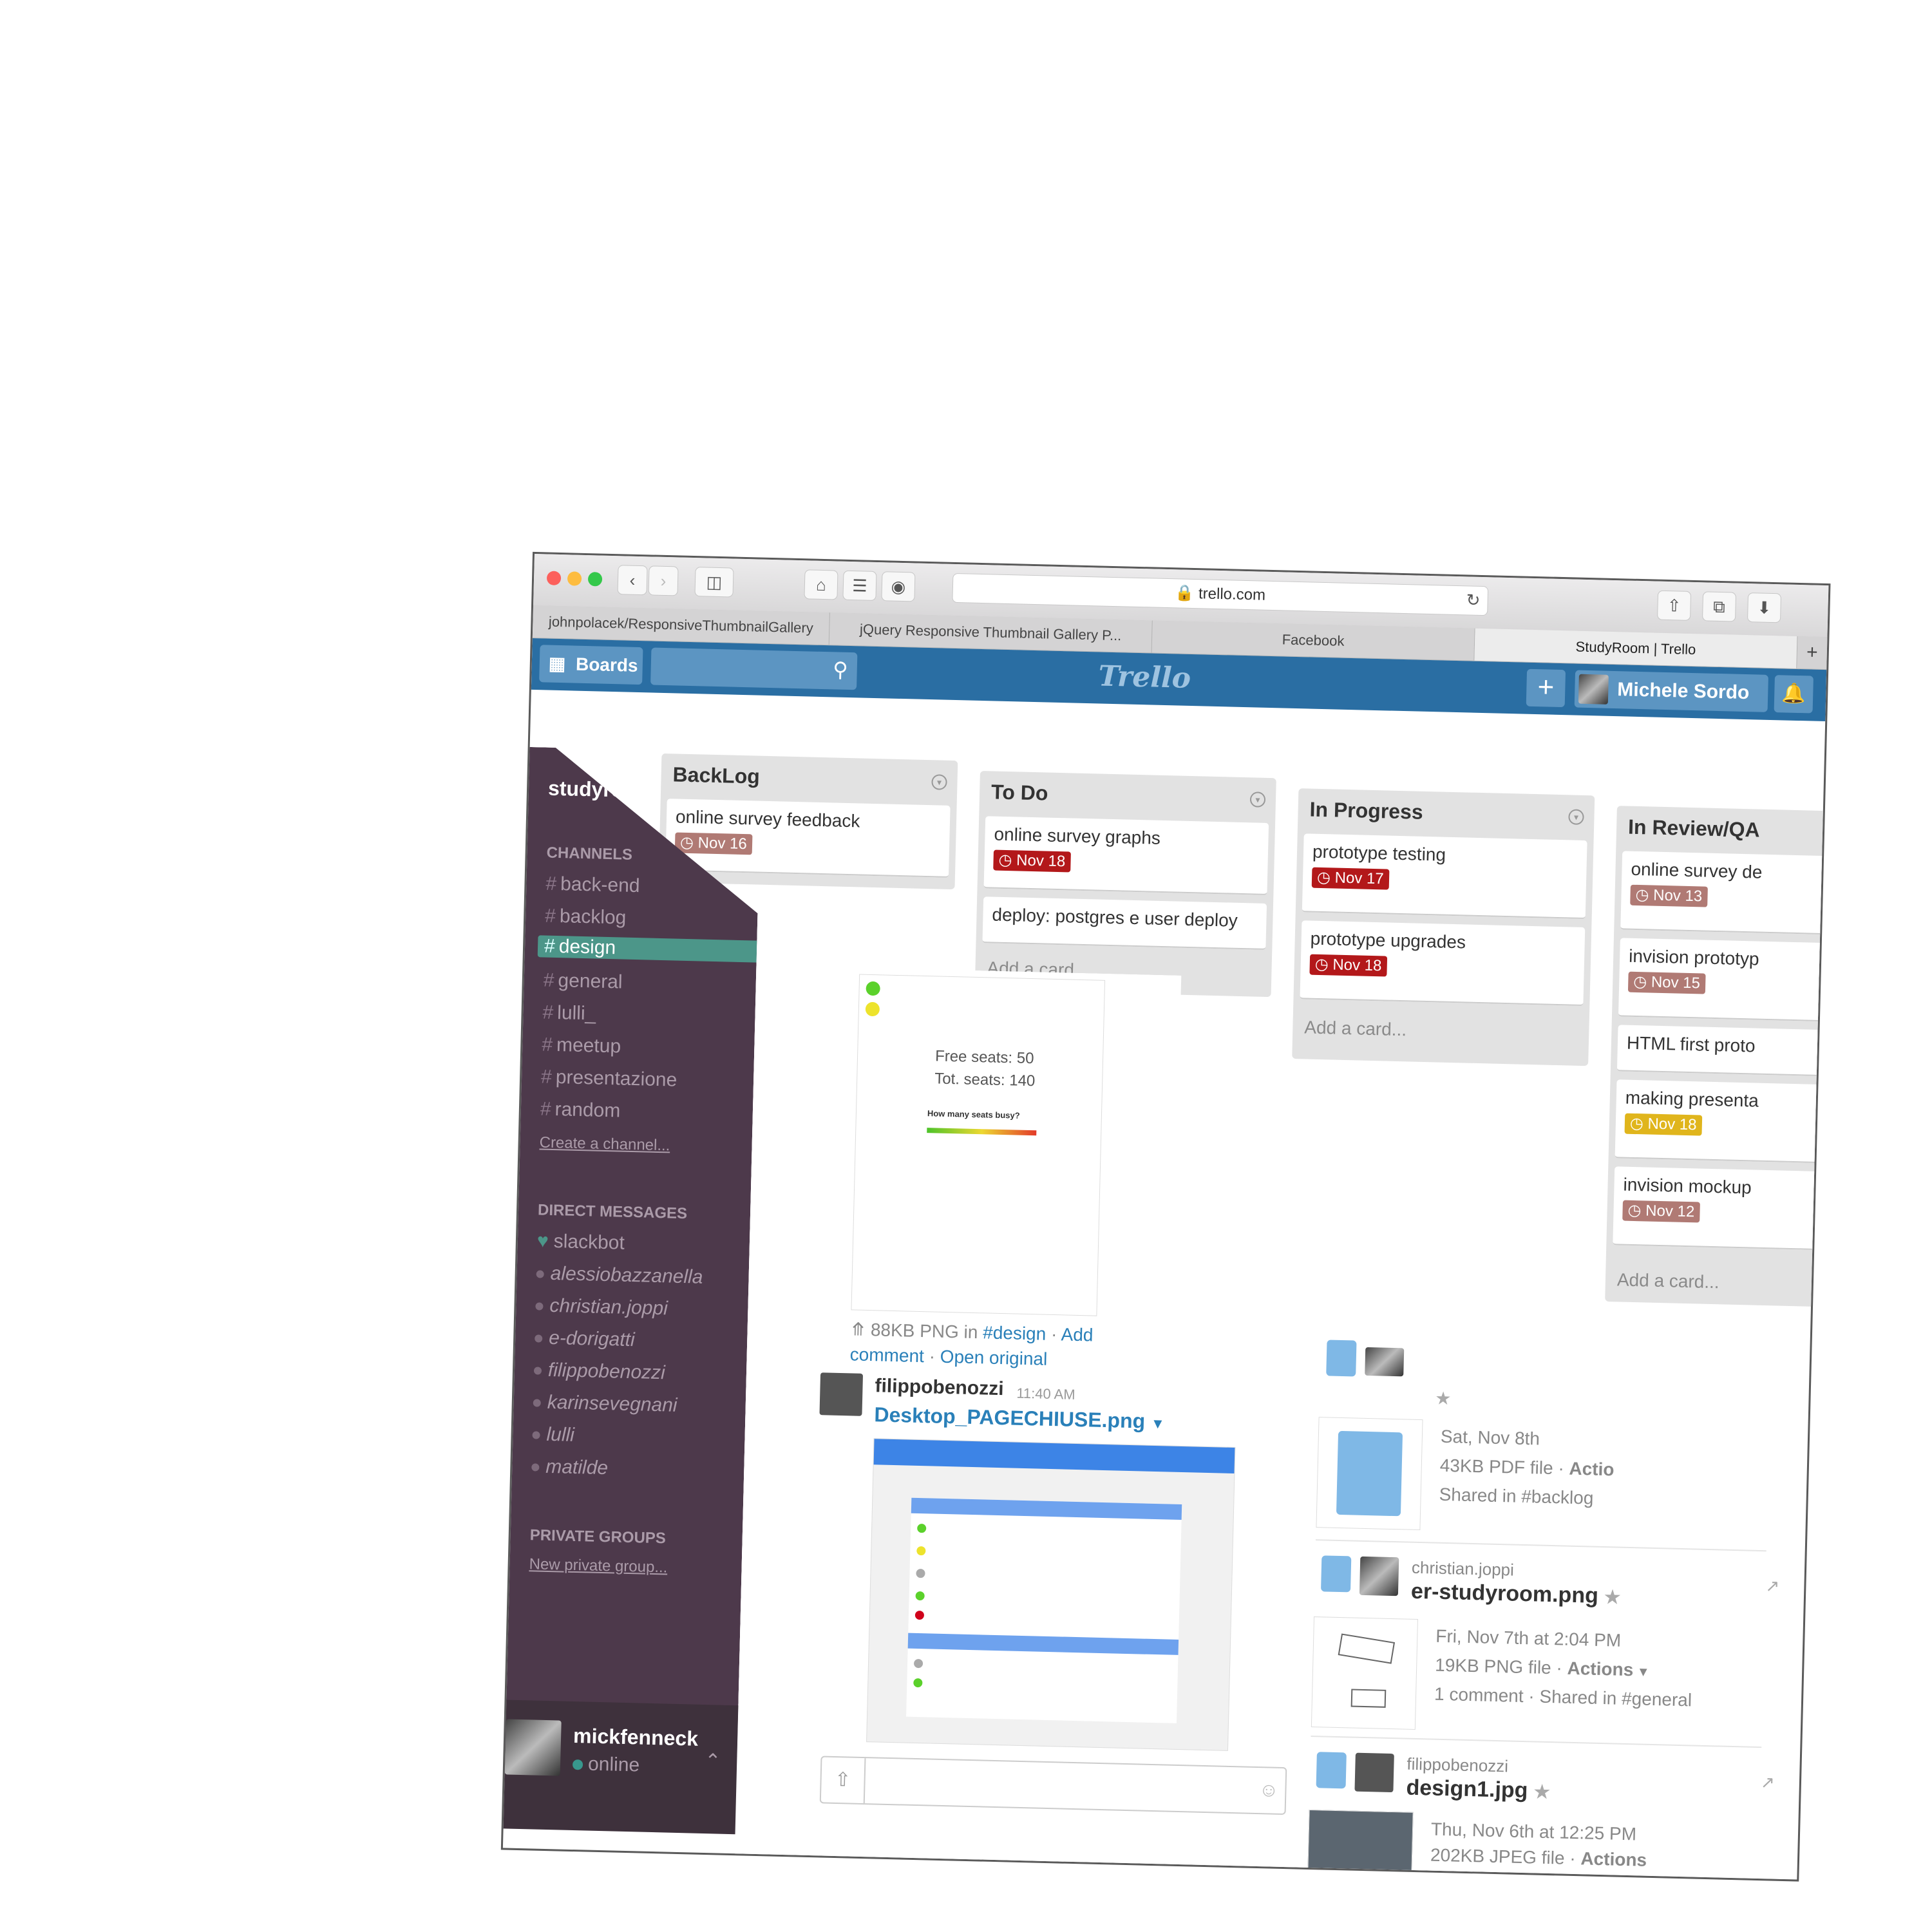 The height and width of the screenshot is (1932, 1932). I want to click on user-menu-button: Michele Sordo, so click(1671, 691).